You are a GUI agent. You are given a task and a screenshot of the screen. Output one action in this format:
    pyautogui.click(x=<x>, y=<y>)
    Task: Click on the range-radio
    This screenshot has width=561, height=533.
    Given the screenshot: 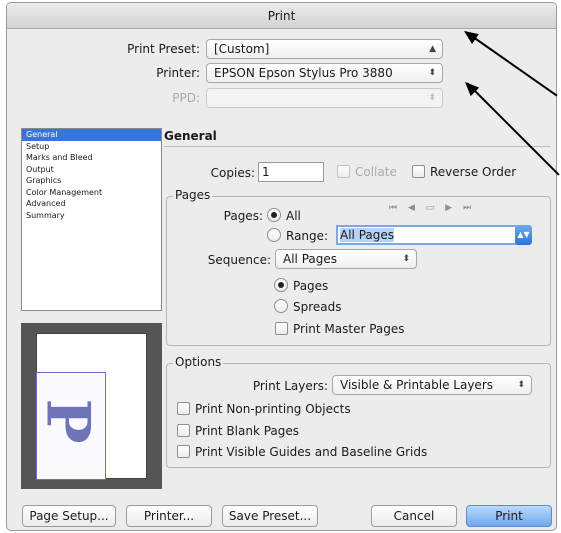 What is the action you would take?
    pyautogui.click(x=274, y=235)
    